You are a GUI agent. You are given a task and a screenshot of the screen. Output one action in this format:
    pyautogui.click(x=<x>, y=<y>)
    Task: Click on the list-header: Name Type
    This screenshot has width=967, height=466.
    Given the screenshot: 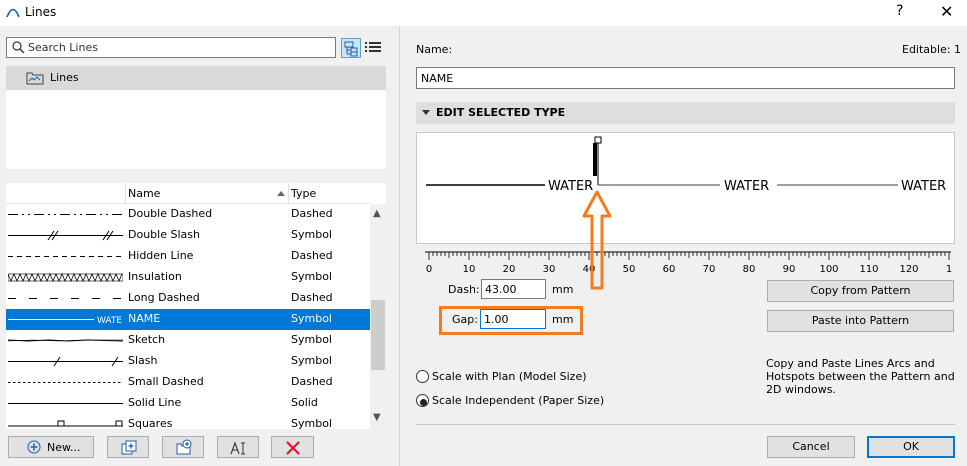 What is the action you would take?
    pyautogui.click(x=188, y=193)
    